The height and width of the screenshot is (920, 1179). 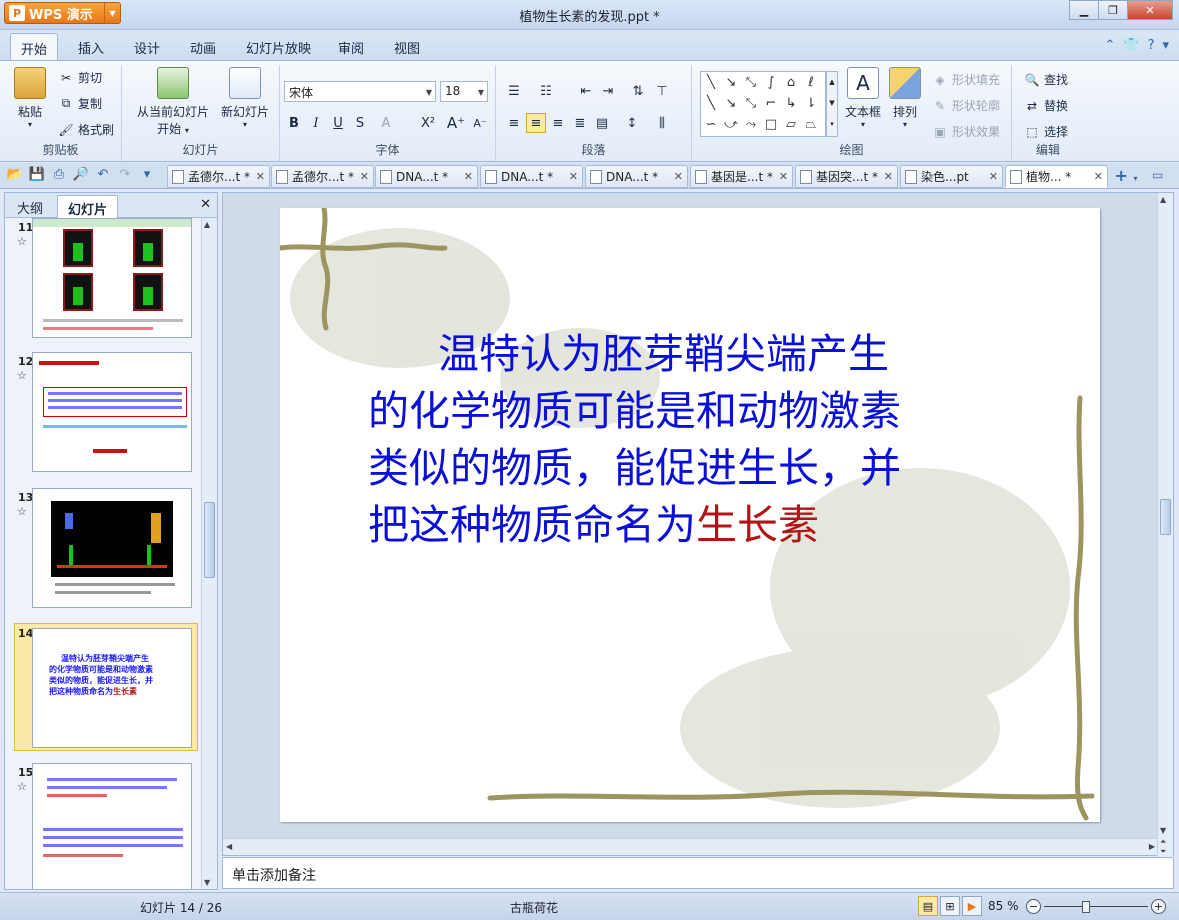 I want to click on new-tab-button: + ▾, so click(x=1126, y=177).